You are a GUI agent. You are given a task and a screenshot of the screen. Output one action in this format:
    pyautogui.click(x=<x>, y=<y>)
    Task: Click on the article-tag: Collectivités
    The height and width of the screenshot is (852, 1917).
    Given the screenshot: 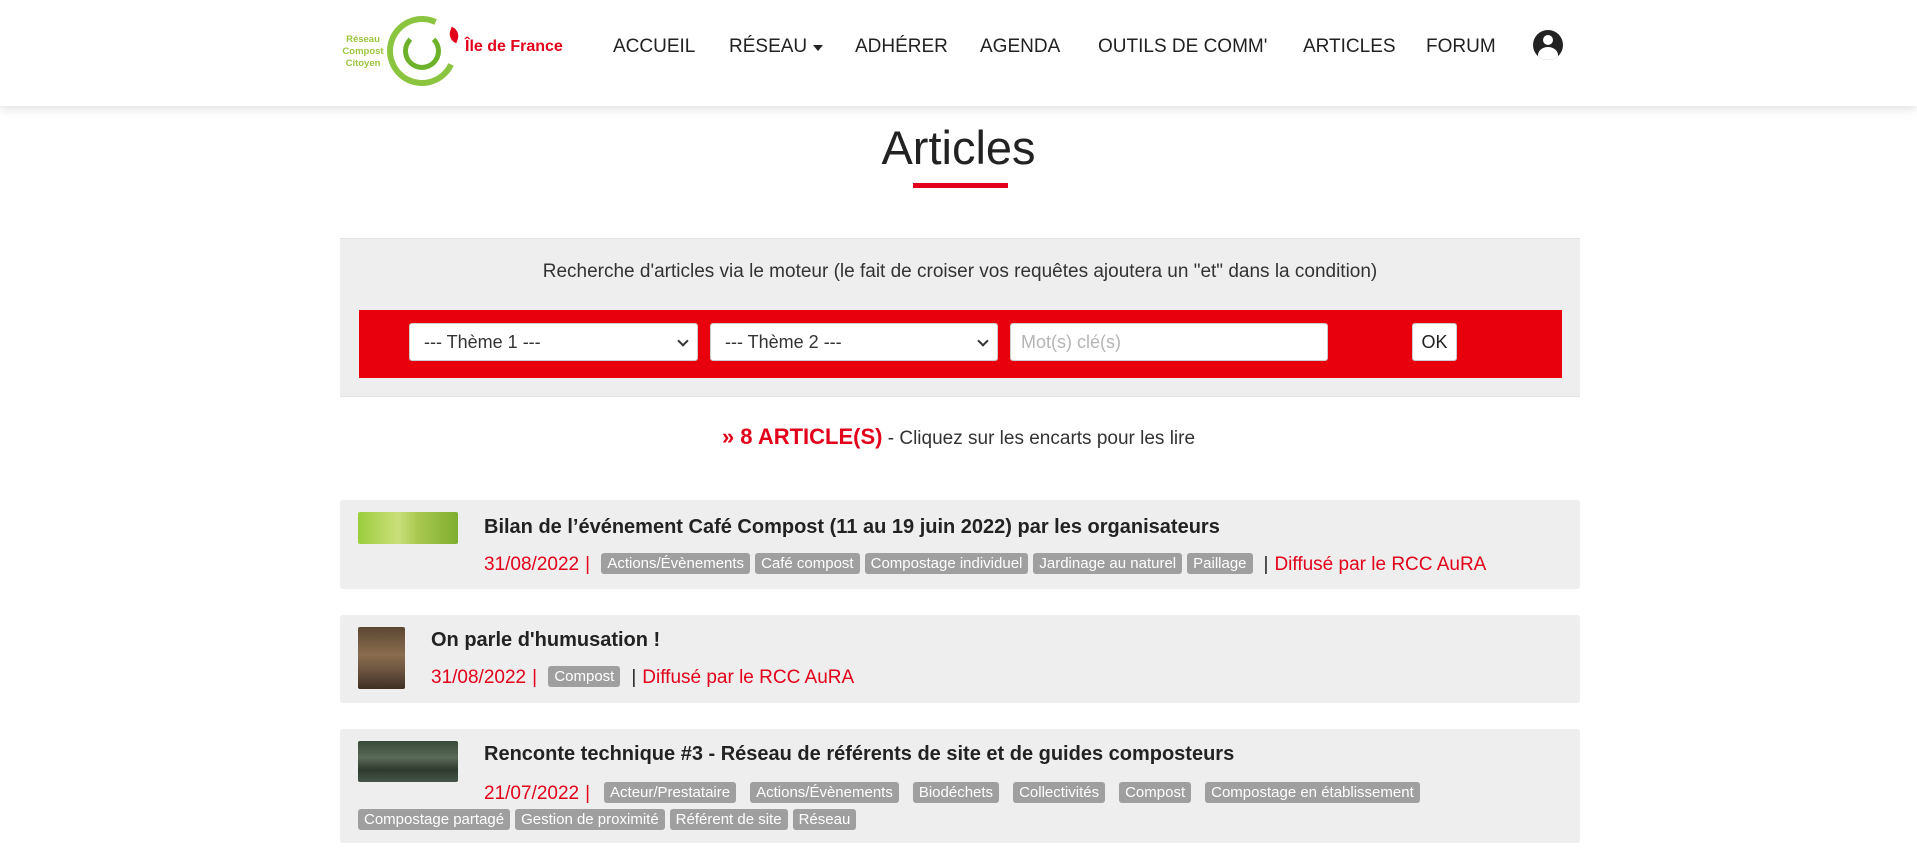 What is the action you would take?
    pyautogui.click(x=1059, y=792)
    